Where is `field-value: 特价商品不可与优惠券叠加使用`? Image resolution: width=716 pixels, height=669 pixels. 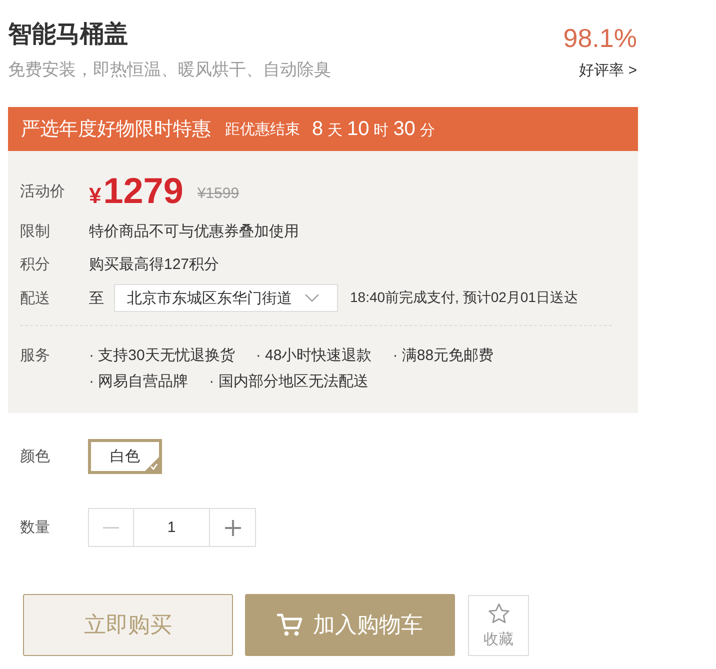
field-value: 特价商品不可与优惠券叠加使用 is located at coordinates (194, 231).